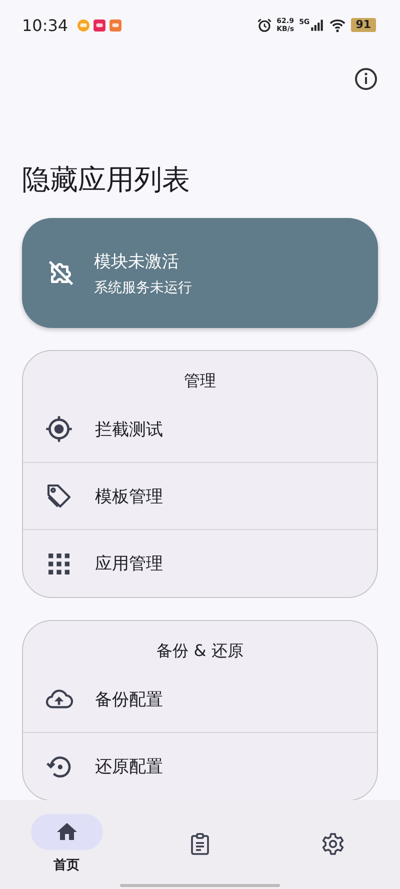 The height and width of the screenshot is (889, 400). I want to click on status-subtitle: 系统服务未运行, so click(143, 287).